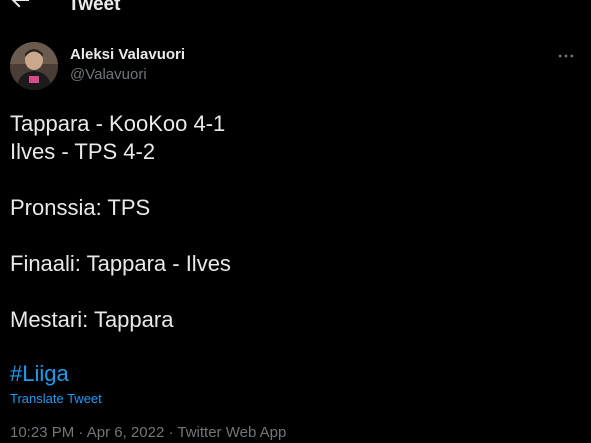  I want to click on tweet-source: Twitter Web App, so click(231, 432).